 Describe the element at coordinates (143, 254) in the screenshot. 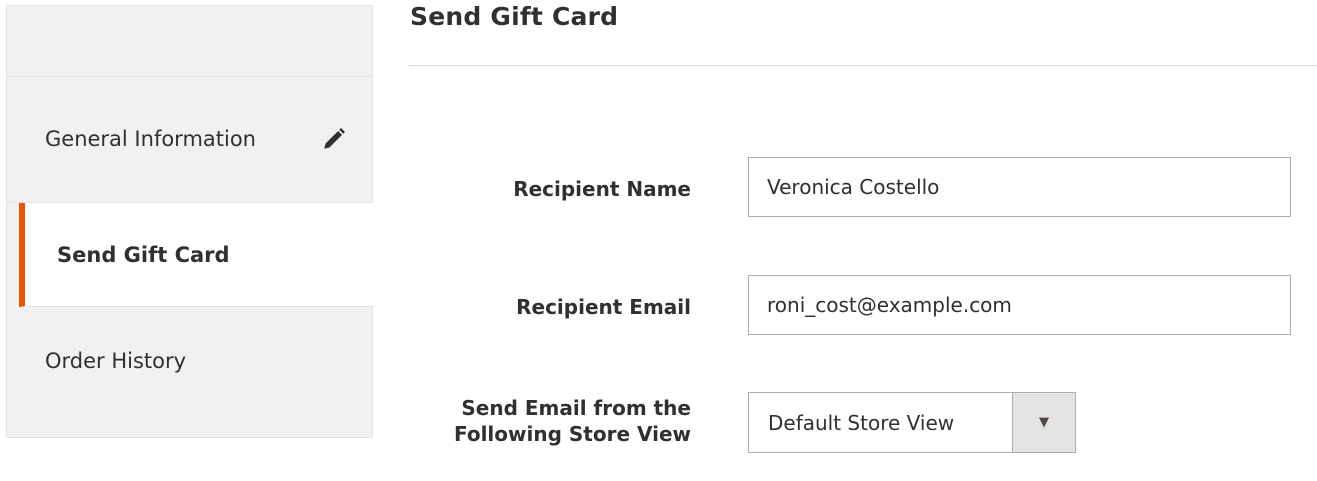

I see `sidebar-item-label: Send Gift Card` at that location.